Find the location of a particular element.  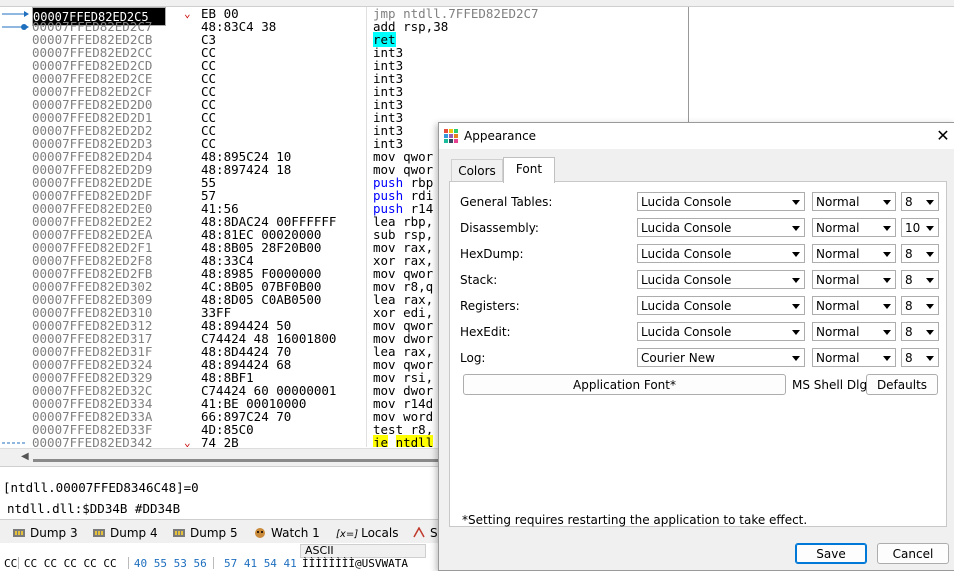

defaults-button: Defaults is located at coordinates (902, 384).